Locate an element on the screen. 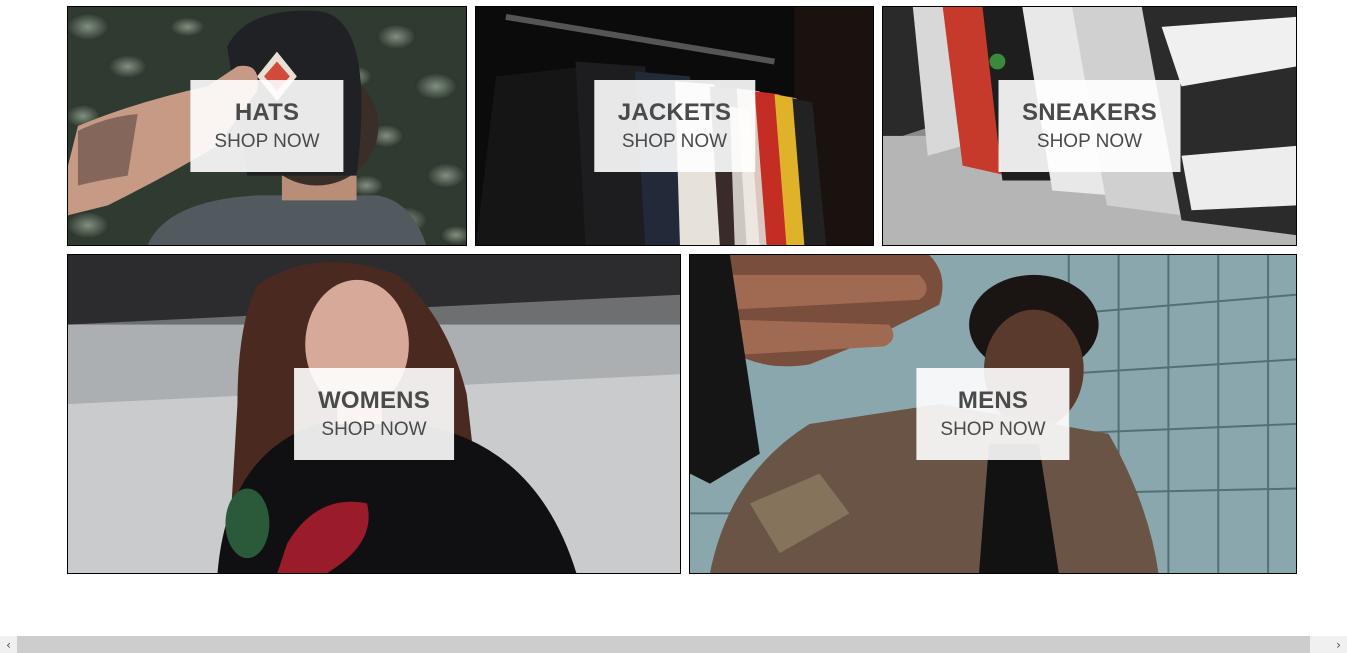 The height and width of the screenshot is (653, 1347). mens-shop-now: SHOP NOW is located at coordinates (992, 430).